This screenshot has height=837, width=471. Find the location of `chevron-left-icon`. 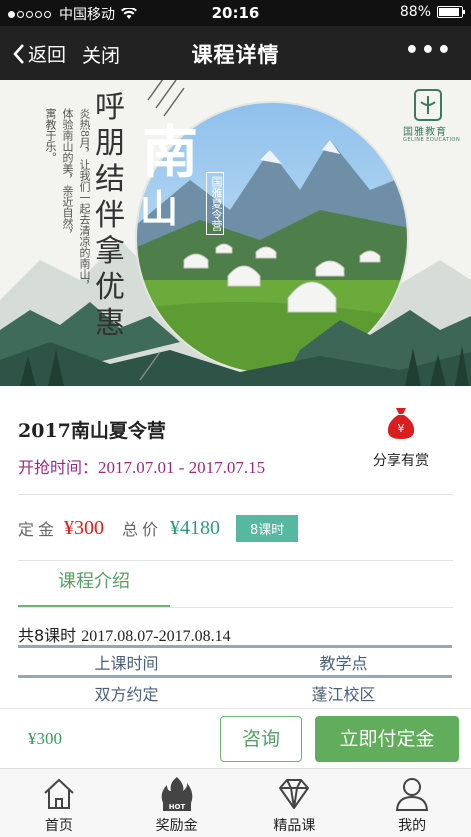

chevron-left-icon is located at coordinates (18, 53).